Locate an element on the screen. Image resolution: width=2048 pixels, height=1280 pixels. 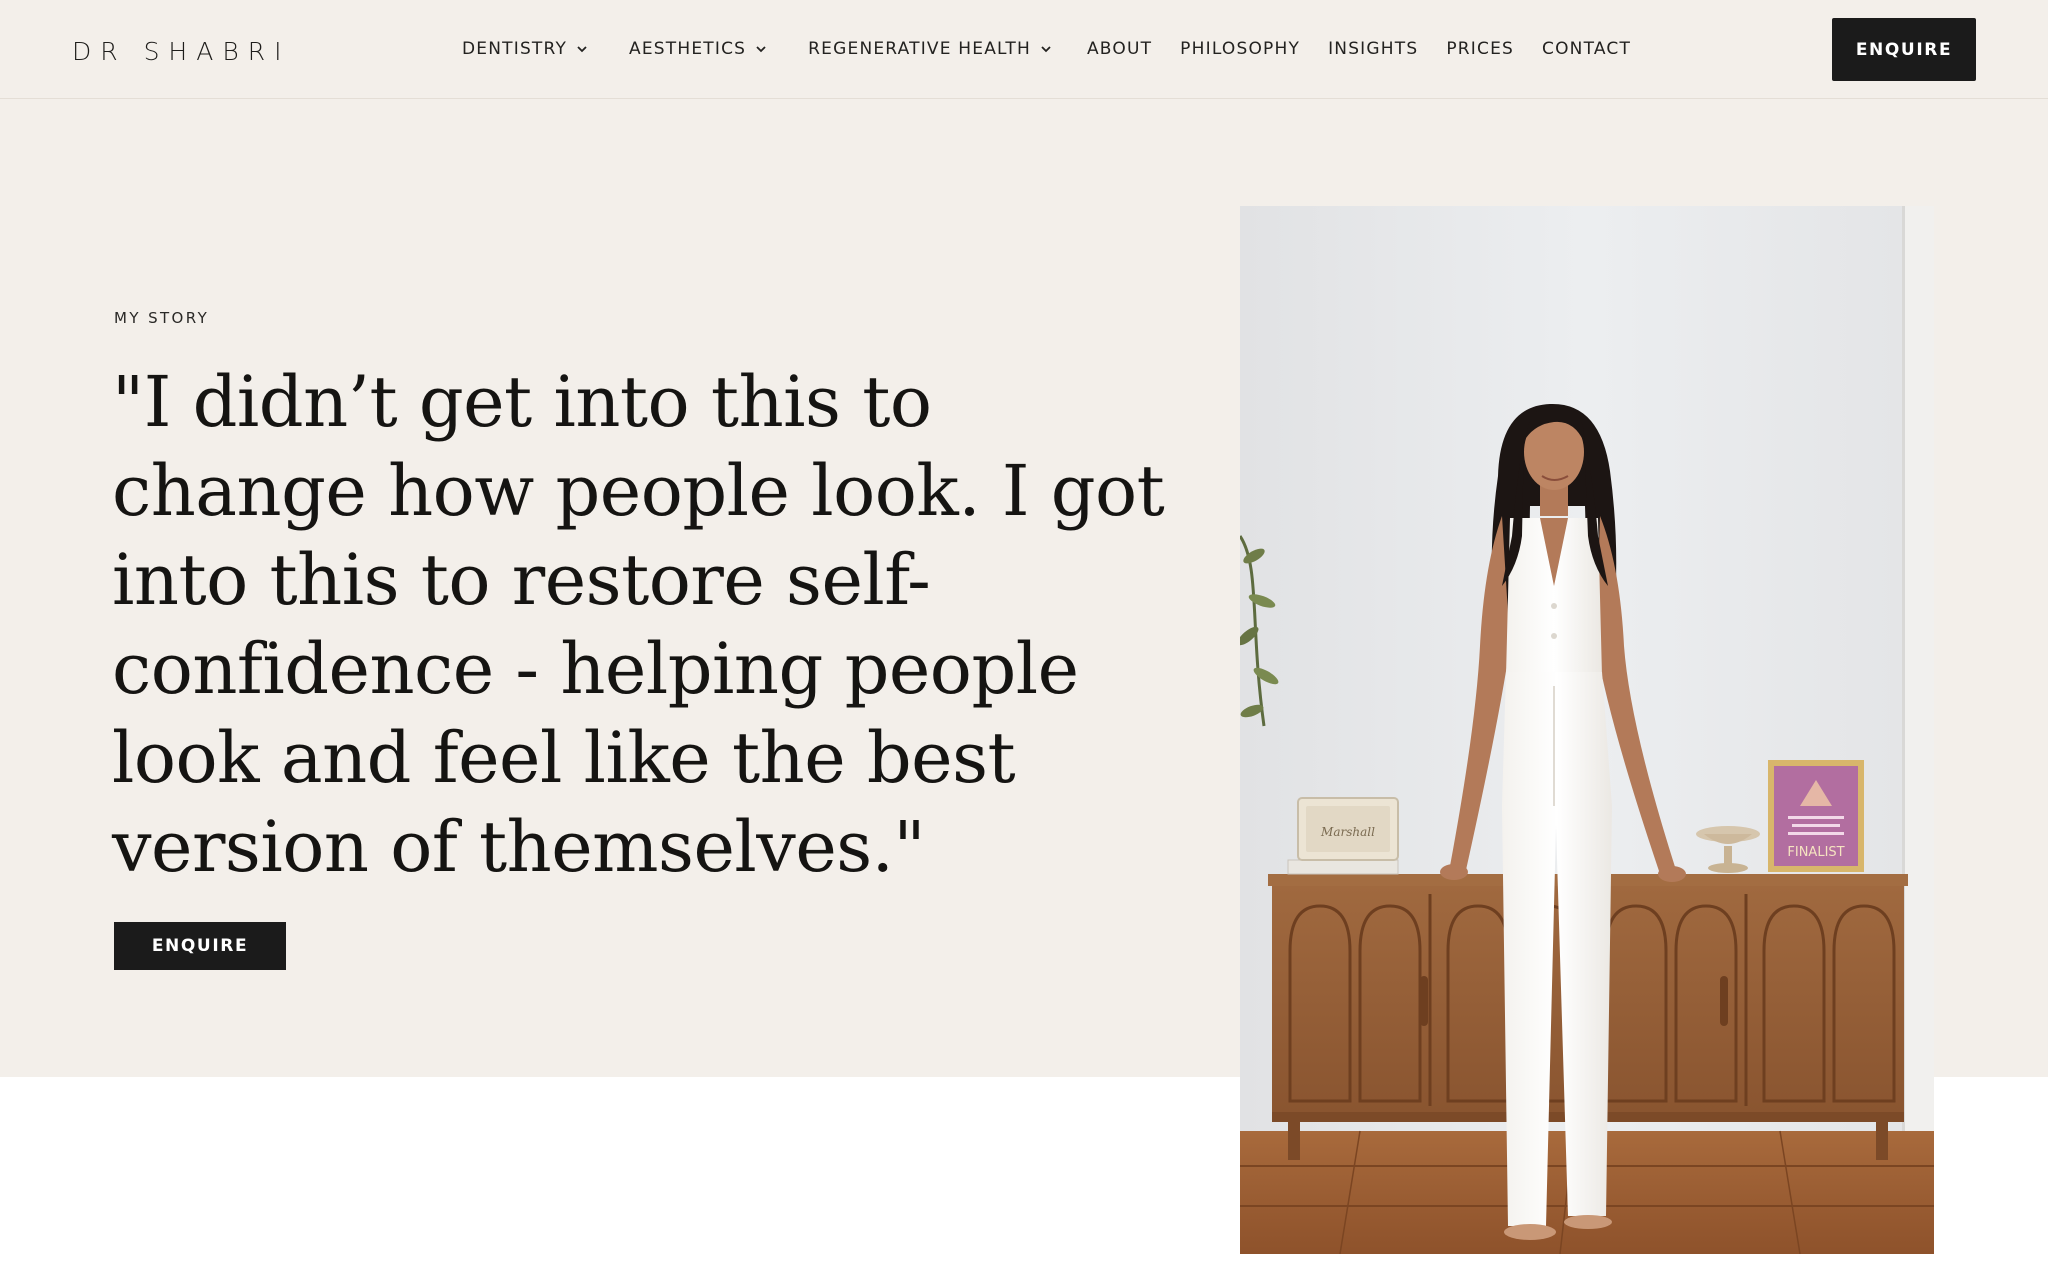
svg-text: FINALIST is located at coordinates (1815, 852).